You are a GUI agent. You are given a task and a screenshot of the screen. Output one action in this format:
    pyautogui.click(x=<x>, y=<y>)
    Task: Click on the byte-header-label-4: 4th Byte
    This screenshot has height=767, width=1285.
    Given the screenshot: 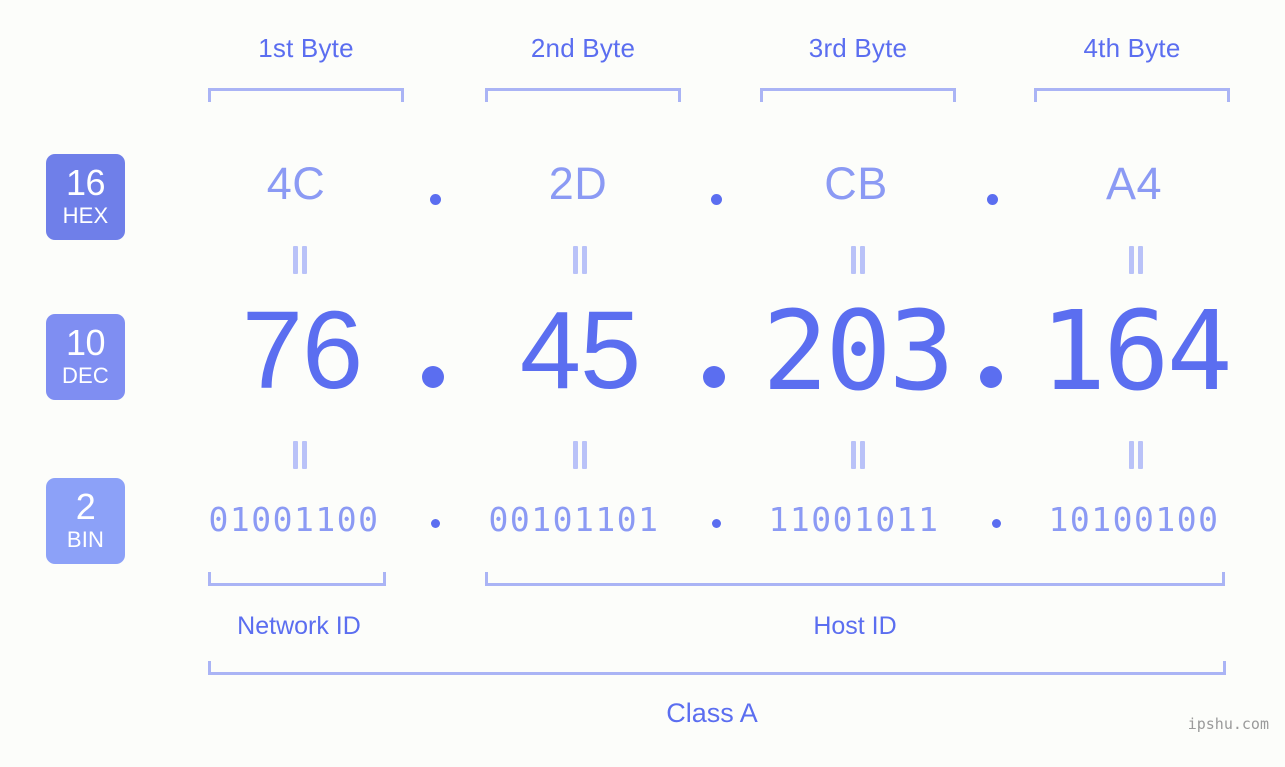 What is the action you would take?
    pyautogui.click(x=1132, y=48)
    